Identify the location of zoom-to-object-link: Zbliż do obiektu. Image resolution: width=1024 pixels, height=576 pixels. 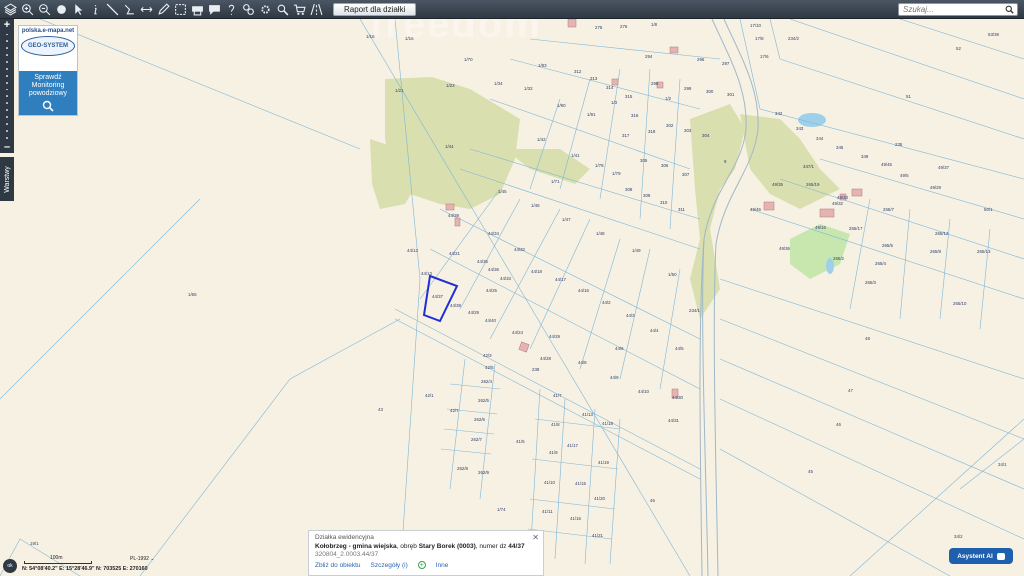
(338, 565).